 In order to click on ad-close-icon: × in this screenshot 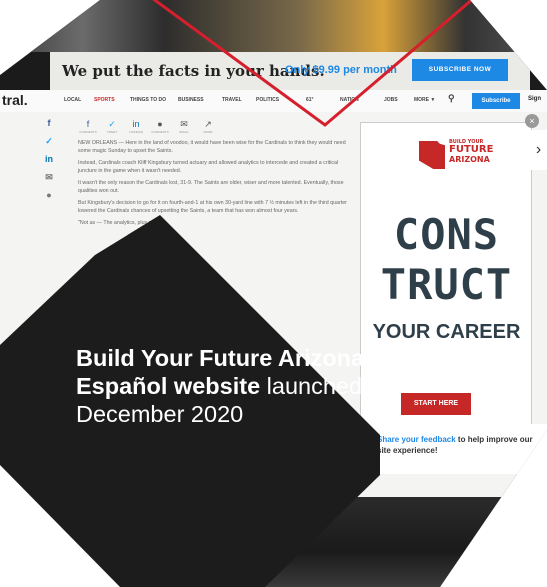, I will do `click(532, 121)`.